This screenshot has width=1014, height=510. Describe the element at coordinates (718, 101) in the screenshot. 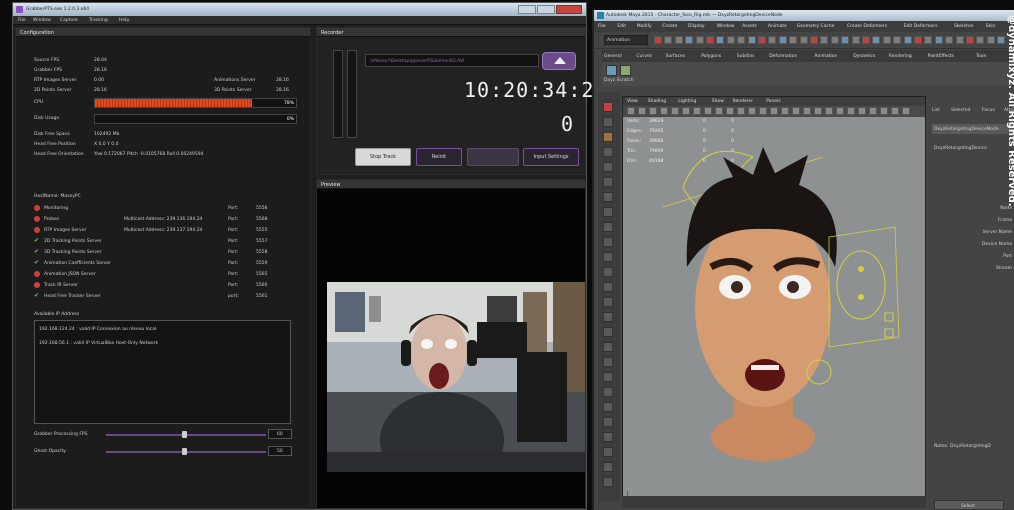

I see `viewport-menu-item: Show` at that location.